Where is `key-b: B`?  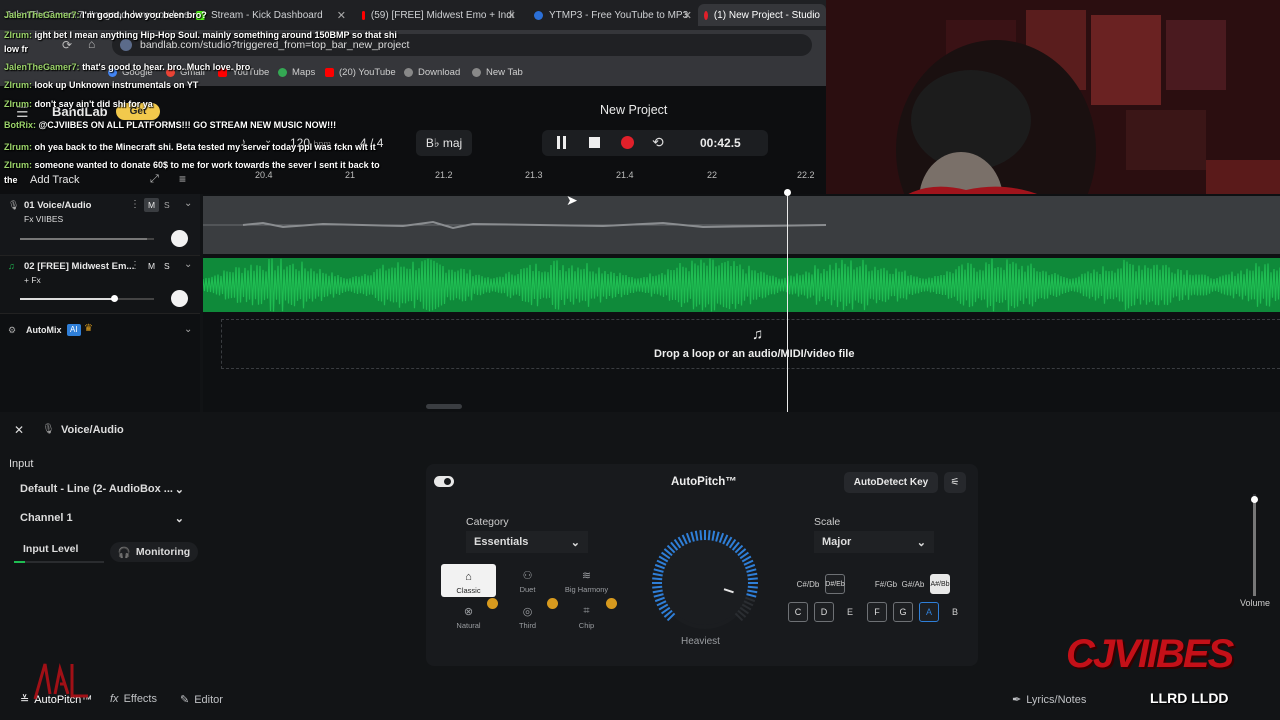 key-b: B is located at coordinates (955, 612).